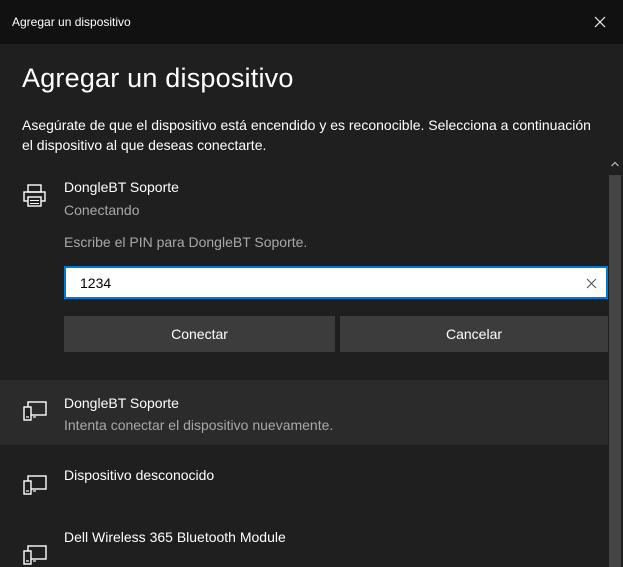  What do you see at coordinates (336, 282) in the screenshot?
I see `pin-input: 1234` at bounding box center [336, 282].